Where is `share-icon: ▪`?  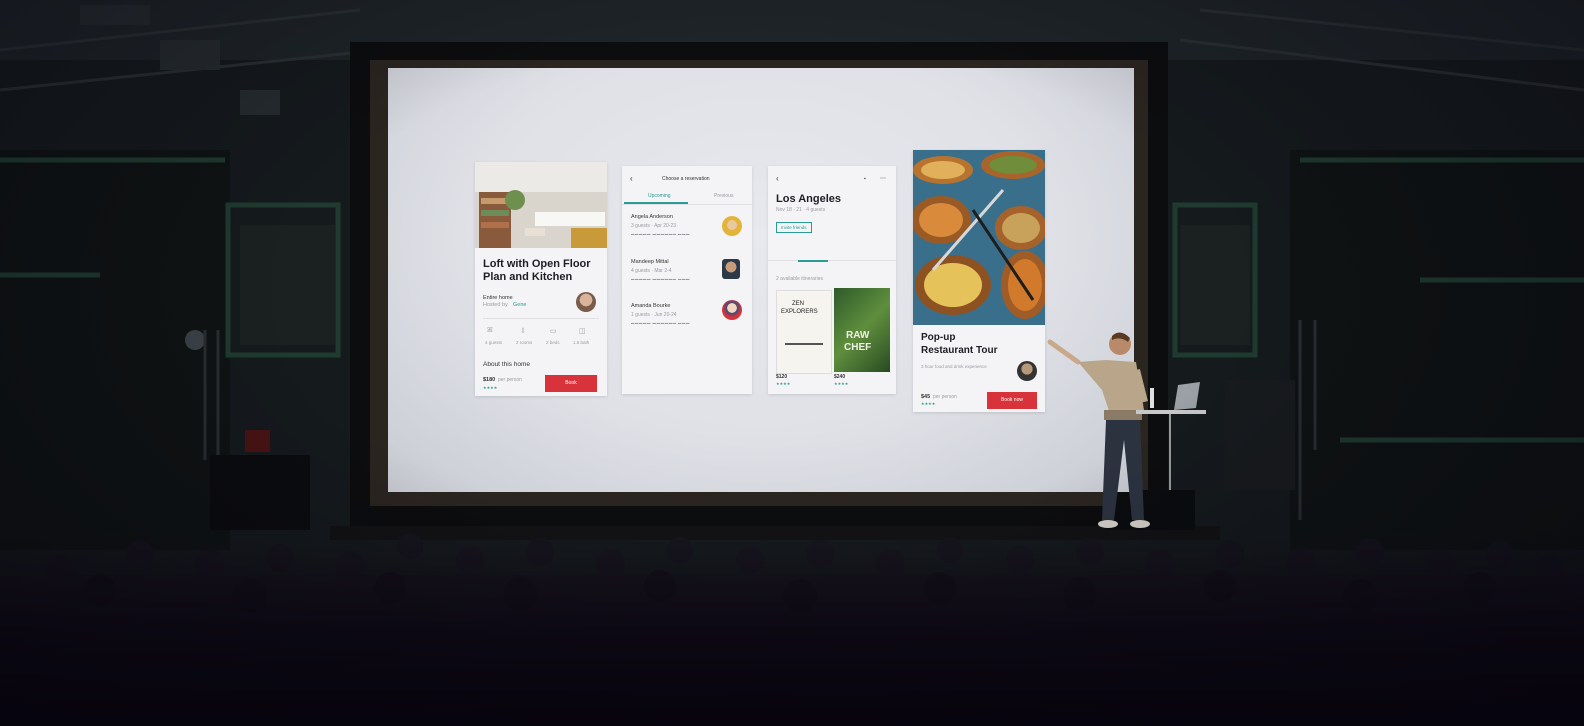
share-icon: ▪ is located at coordinates (865, 179).